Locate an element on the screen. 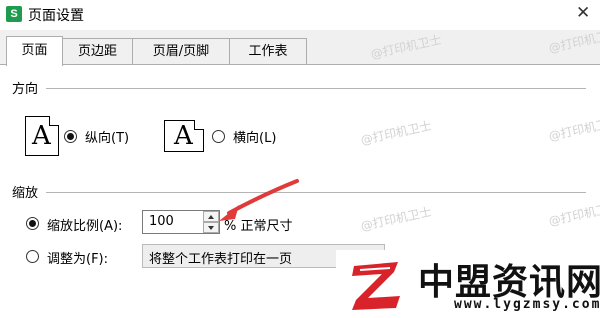  landscape-glyph: A is located at coordinates (183, 136).